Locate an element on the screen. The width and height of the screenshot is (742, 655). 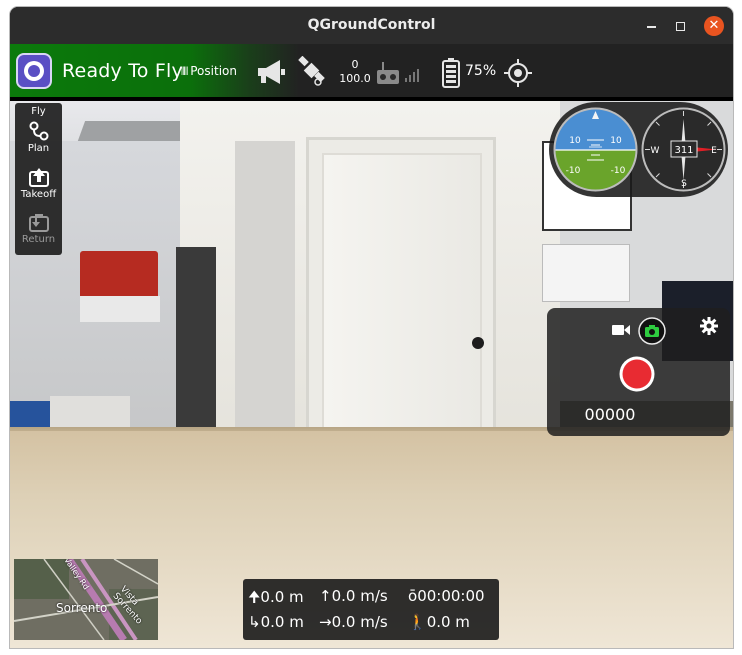
return-label: Return is located at coordinates (38, 239).